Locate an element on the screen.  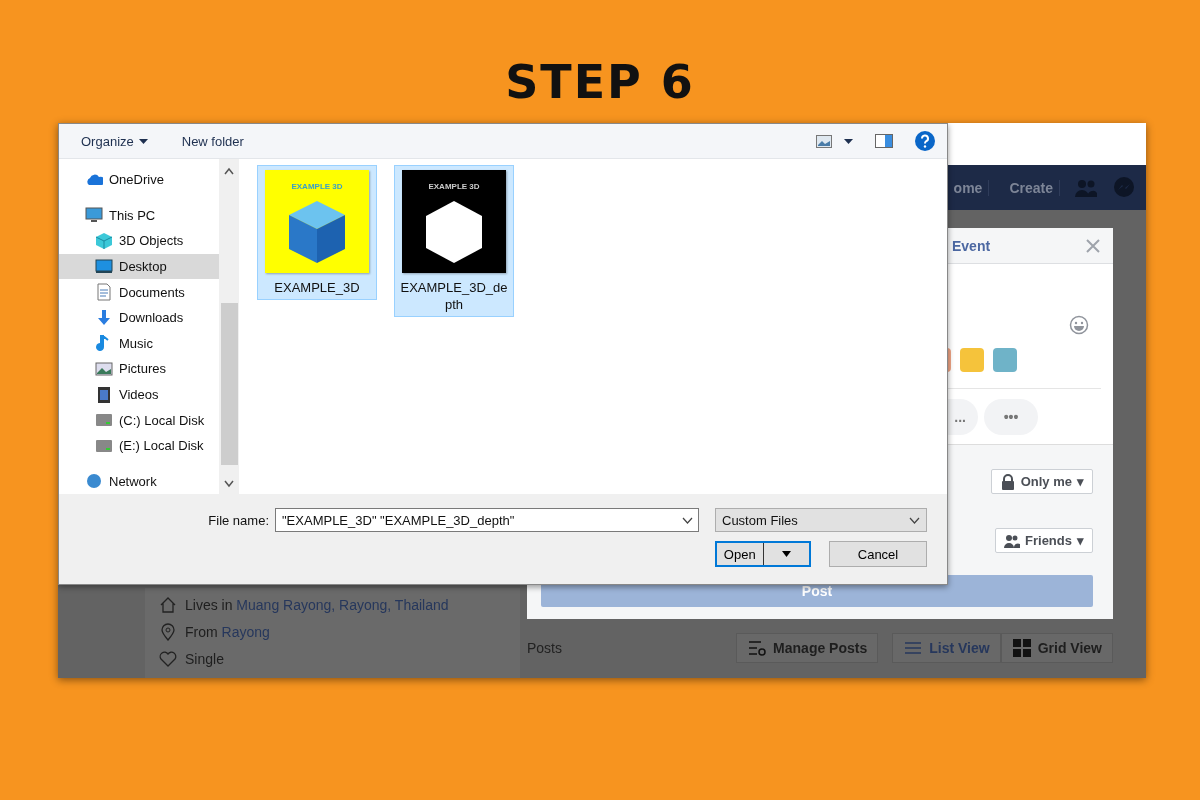
nav-item: Documents is located at coordinates (139, 292).